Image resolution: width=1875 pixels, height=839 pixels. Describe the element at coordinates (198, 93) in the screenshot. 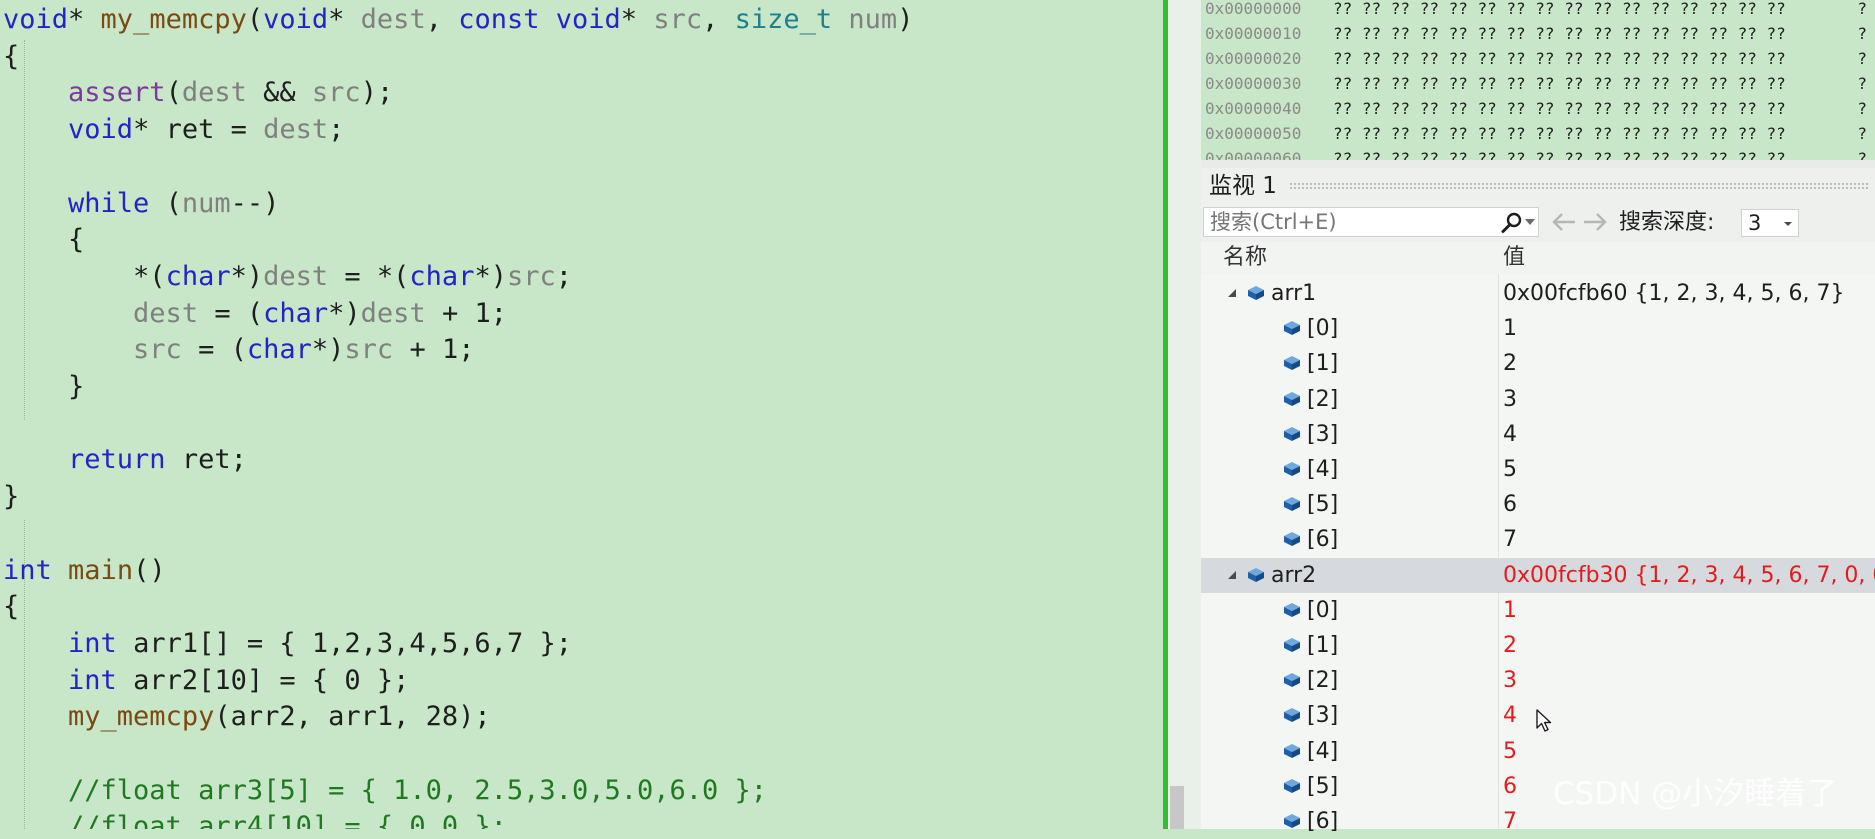

I see `code-line: assert(dest && src);` at that location.